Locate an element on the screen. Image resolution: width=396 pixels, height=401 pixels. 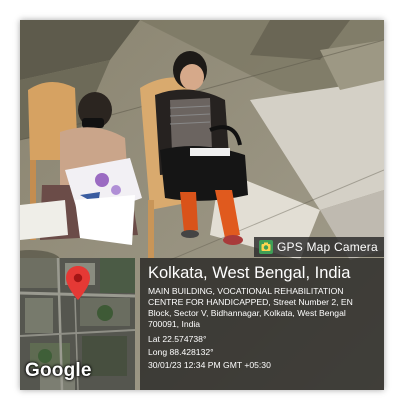
gps-map-camera-tag: GPS Map Camera is located at coordinates (319, 247).